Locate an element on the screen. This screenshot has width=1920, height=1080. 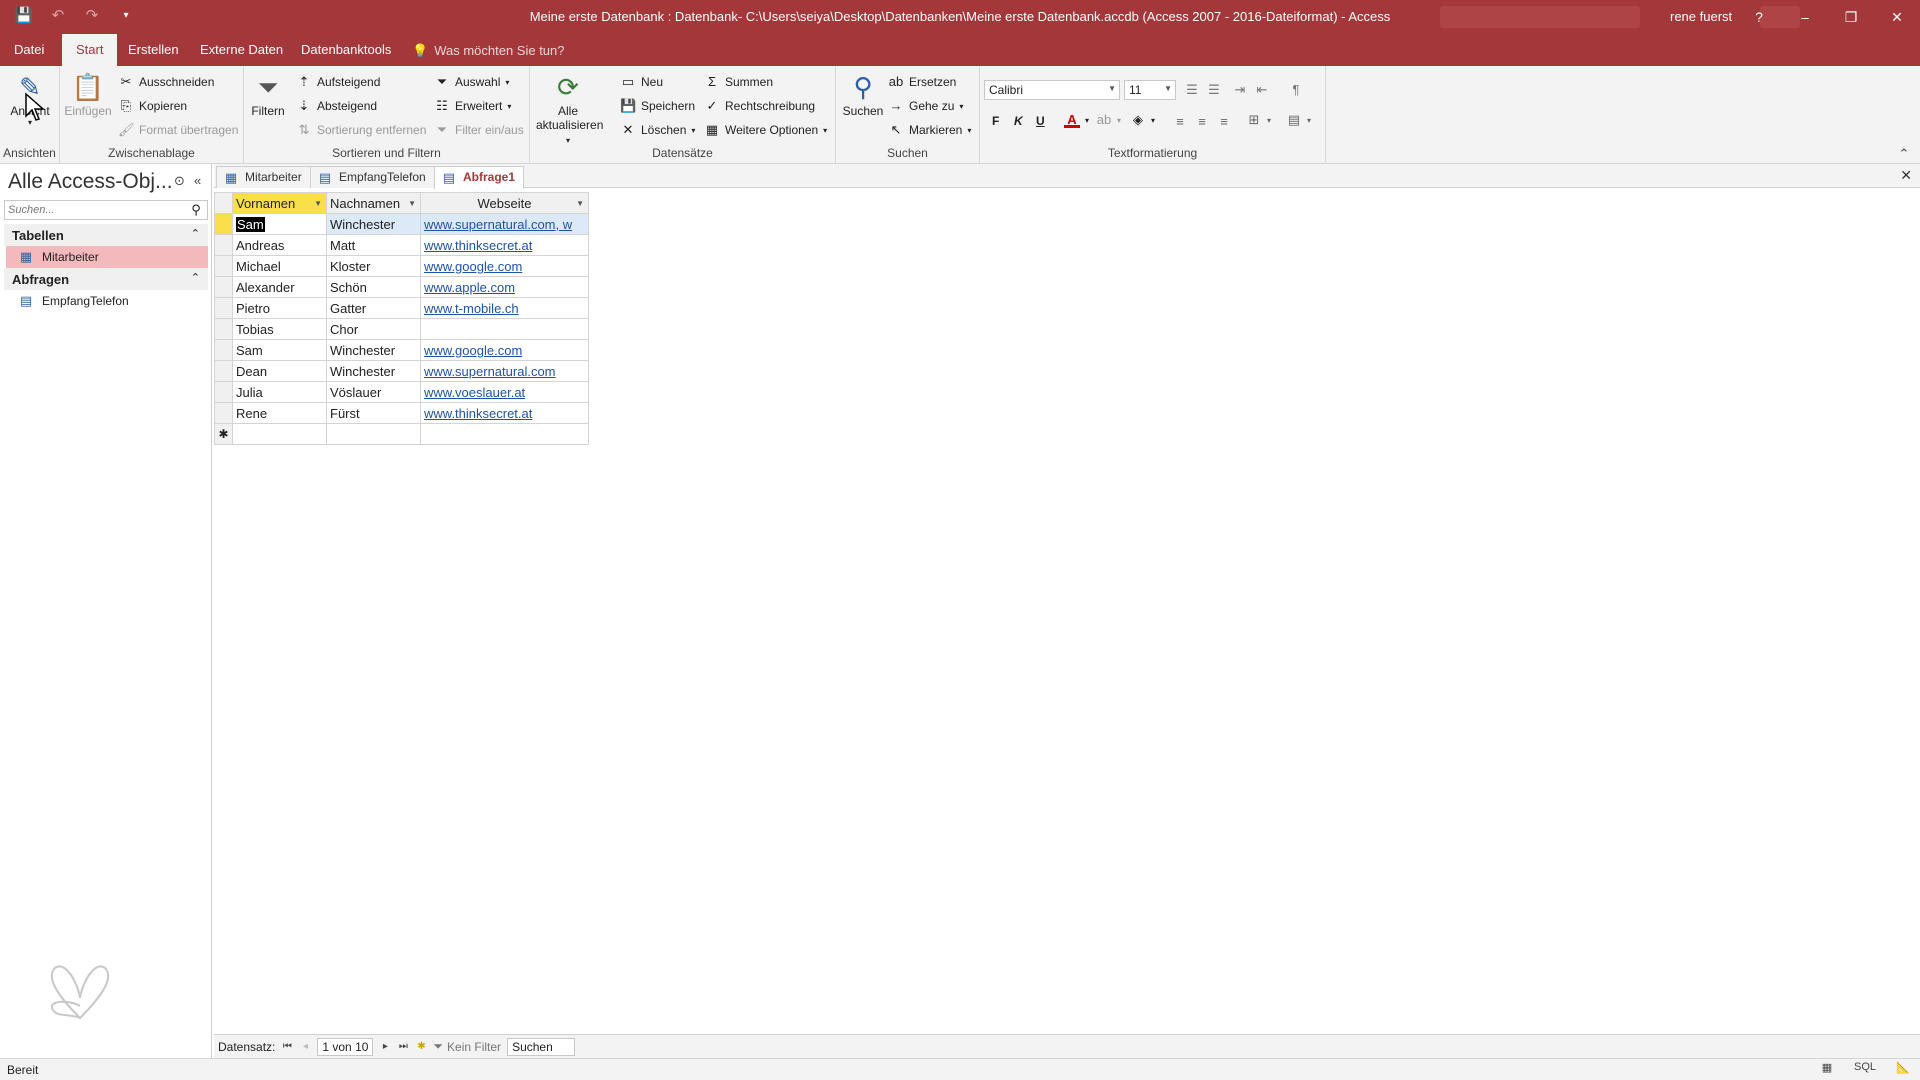
doc-tab-abfrage1: ▤ Abfrage1 is located at coordinates (479, 177).